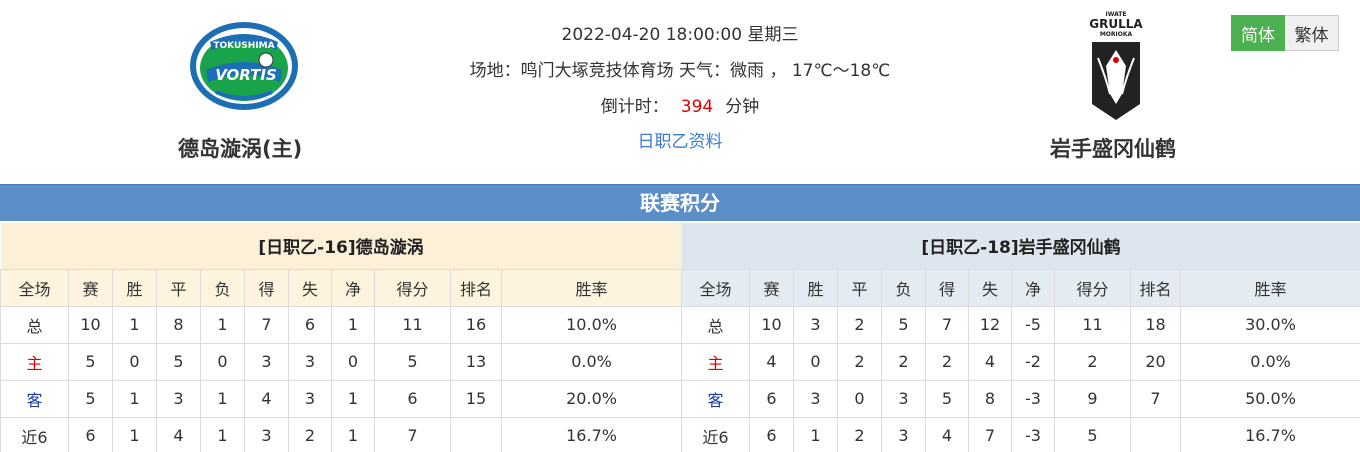  What do you see at coordinates (1155, 434) in the screenshot?
I see `table-cell` at bounding box center [1155, 434].